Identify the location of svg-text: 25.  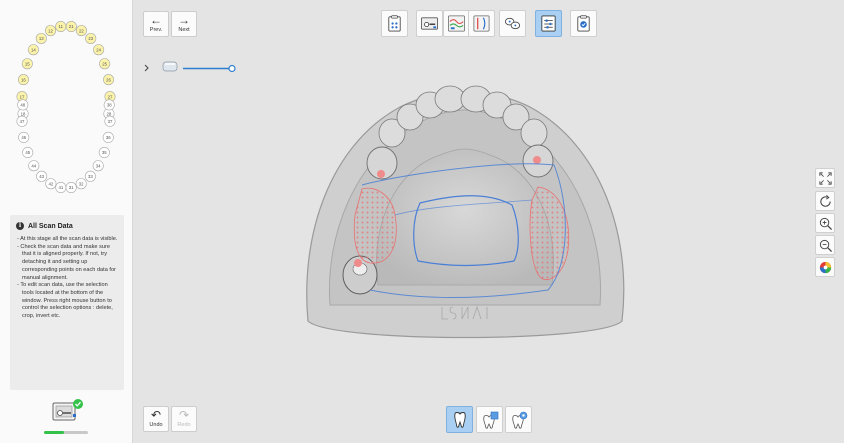
(104, 63).